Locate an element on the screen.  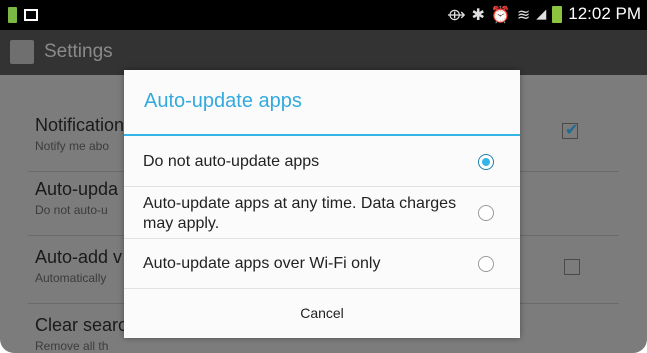
settings-item-subtitle: Remove all th is located at coordinates (72, 346).